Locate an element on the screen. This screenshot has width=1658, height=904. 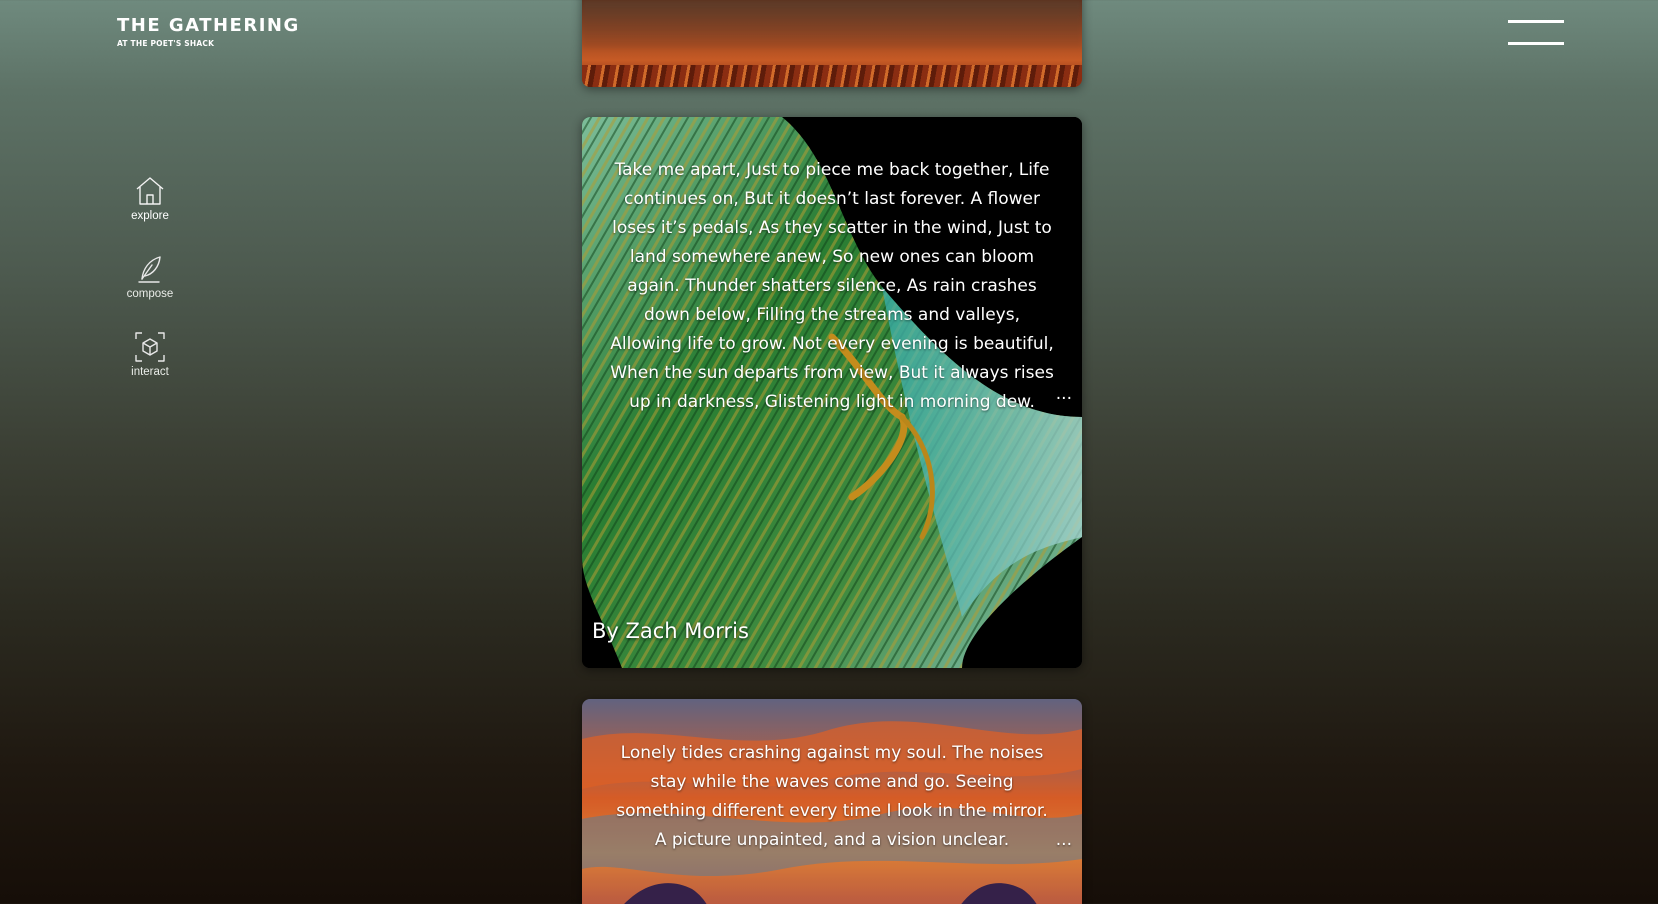
brand-logo: THE GATHERING AT THE POET'S SHACK is located at coordinates (217, 32).